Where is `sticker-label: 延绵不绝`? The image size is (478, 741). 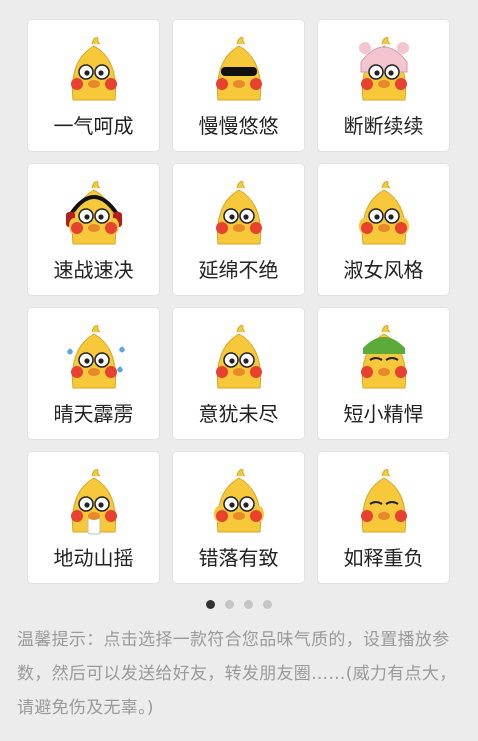
sticker-label: 延绵不绝 is located at coordinates (238, 270).